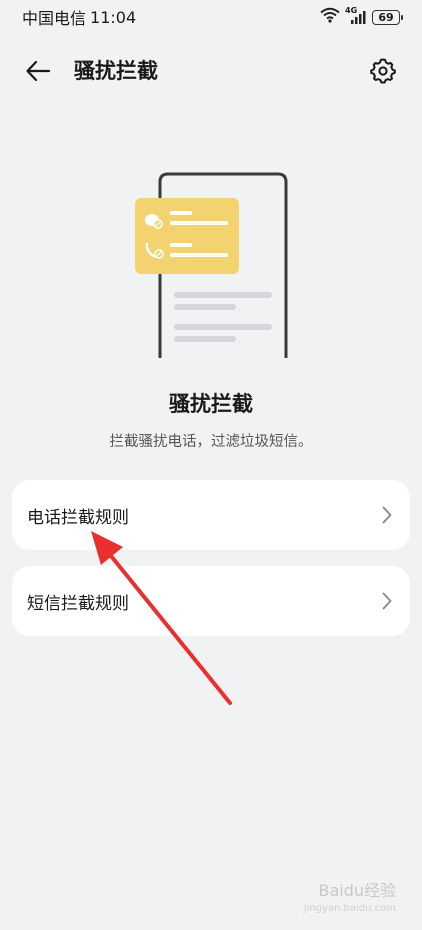 The height and width of the screenshot is (930, 422). Describe the element at coordinates (356, 15) in the screenshot. I see `signal-icon: 4G` at that location.